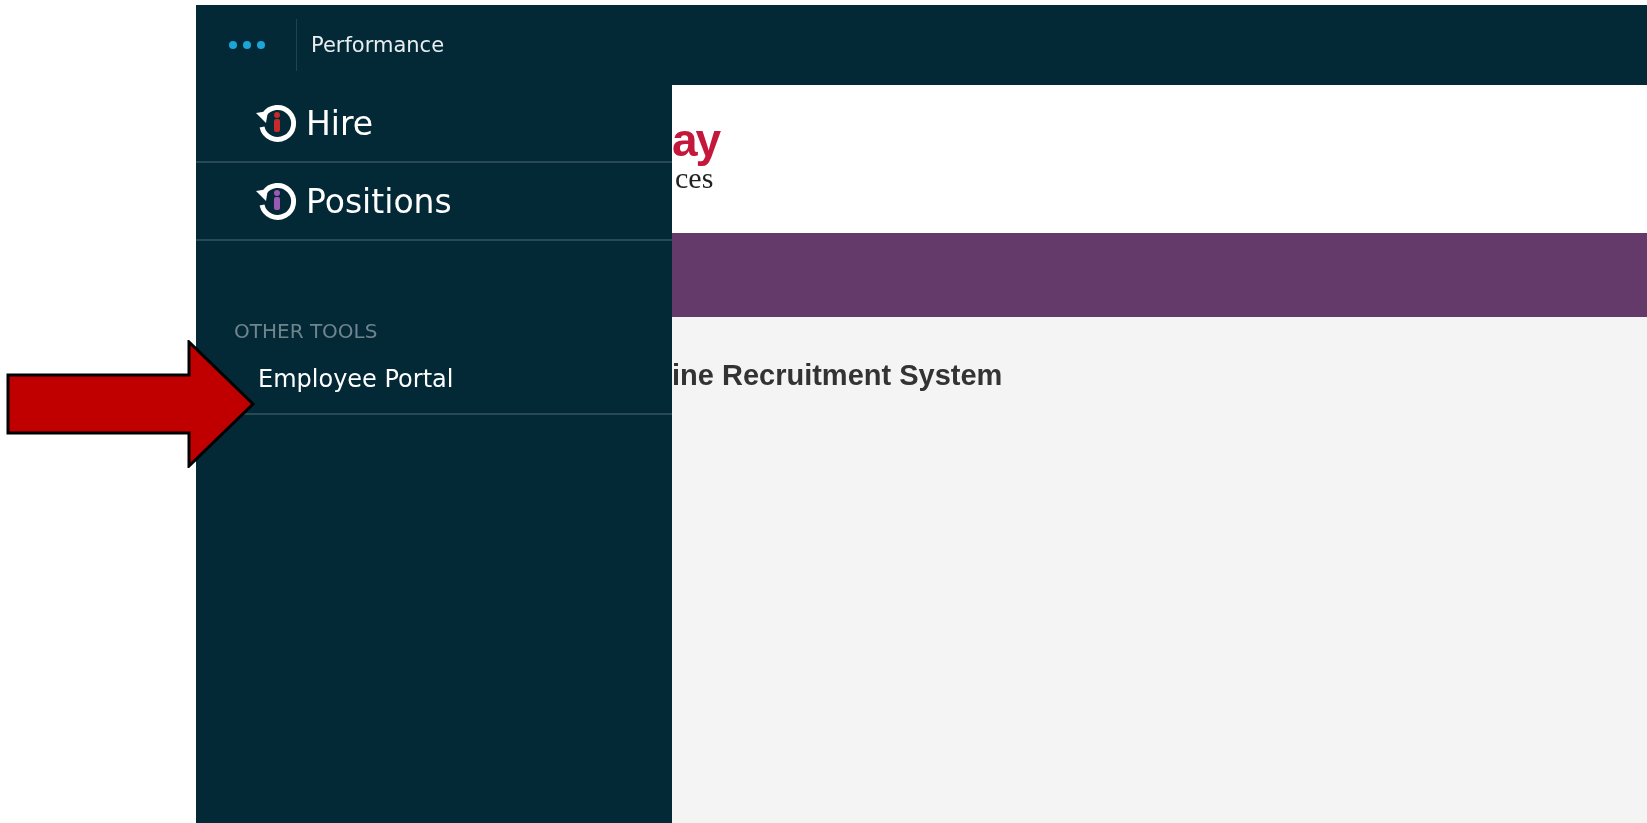 This screenshot has height=823, width=1647. I want to click on section-title: OTHER TOOLS, so click(306, 331).